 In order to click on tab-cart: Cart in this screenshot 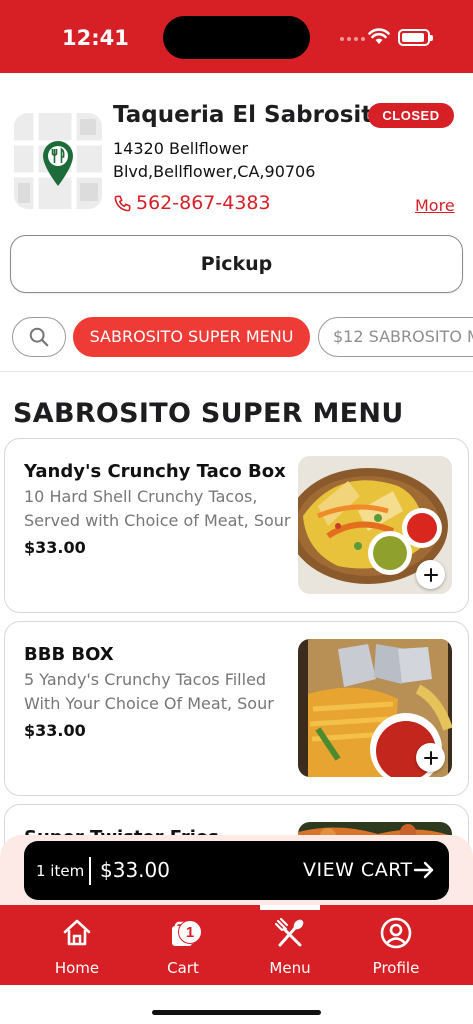, I will do `click(183, 945)`.